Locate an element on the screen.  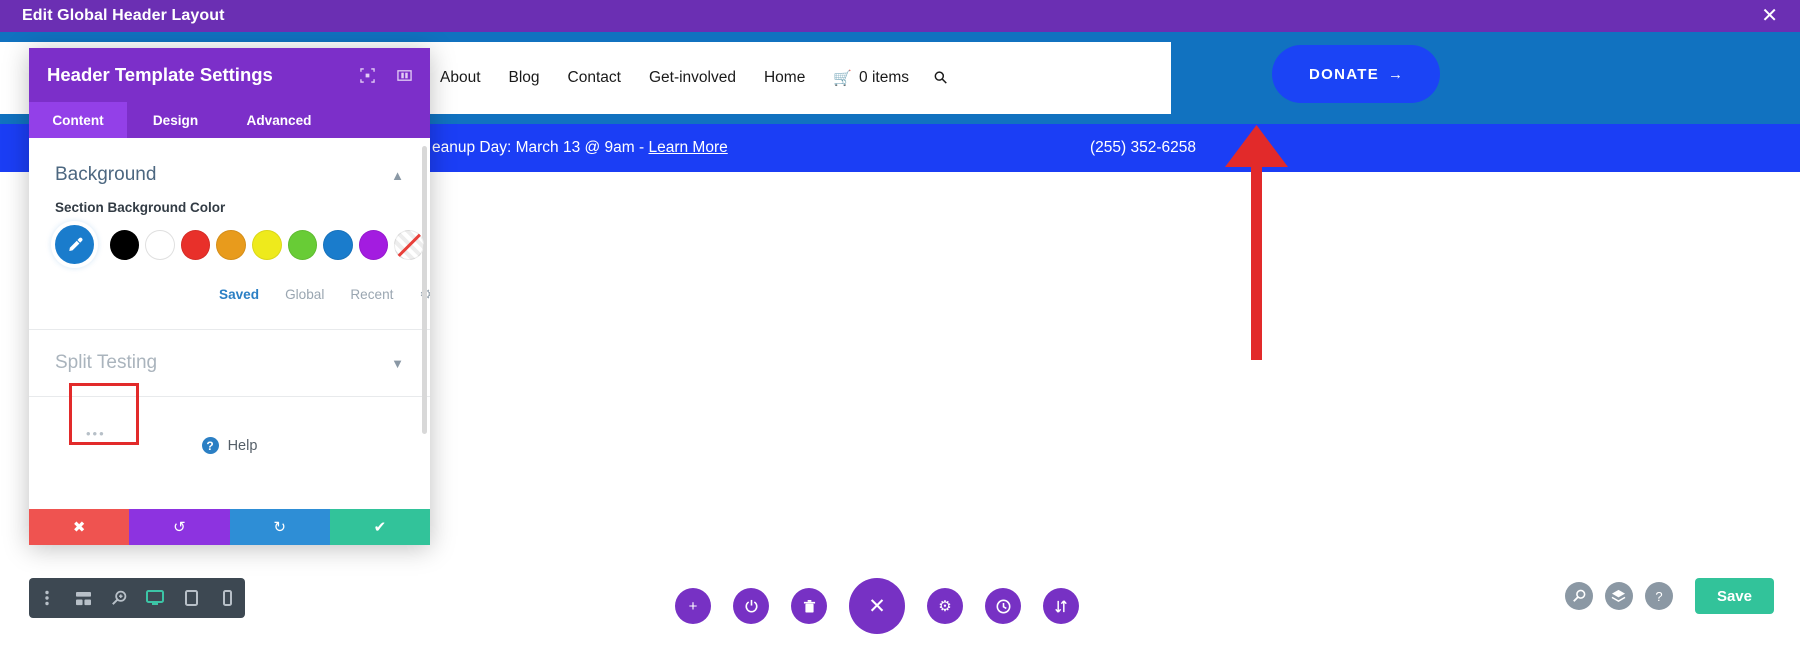
announcement-text: eanup Day: March 13 @ 9am - Learn More is located at coordinates (580, 148).